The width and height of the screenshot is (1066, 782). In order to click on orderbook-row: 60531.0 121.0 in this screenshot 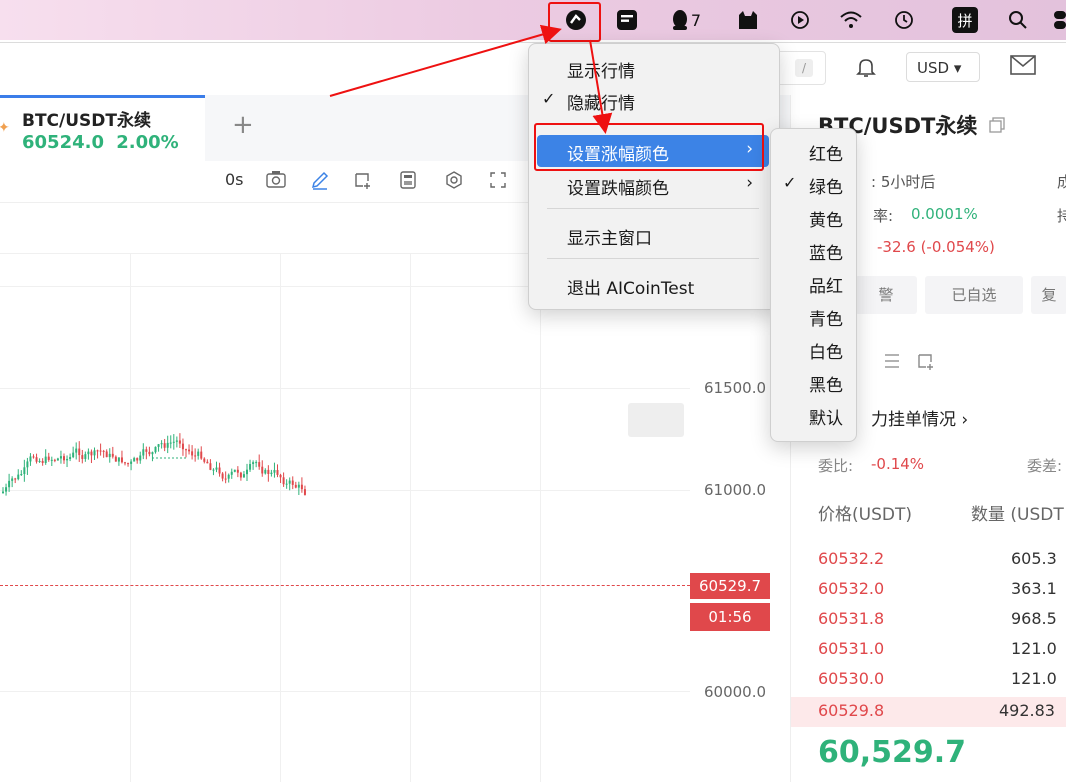, I will do `click(928, 650)`.